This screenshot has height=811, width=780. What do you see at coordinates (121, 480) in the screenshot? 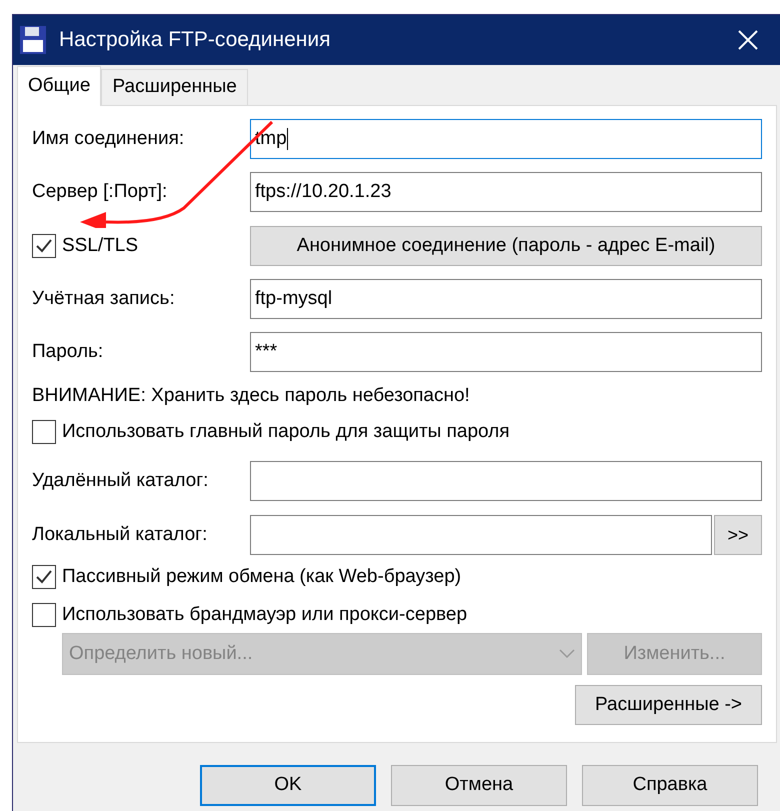
I see `field-label: Удалённый каталог:` at bounding box center [121, 480].